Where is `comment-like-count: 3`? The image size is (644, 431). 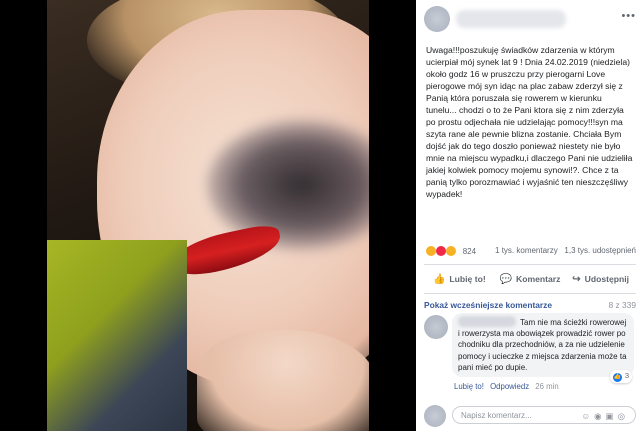 comment-like-count: 3 is located at coordinates (626, 375).